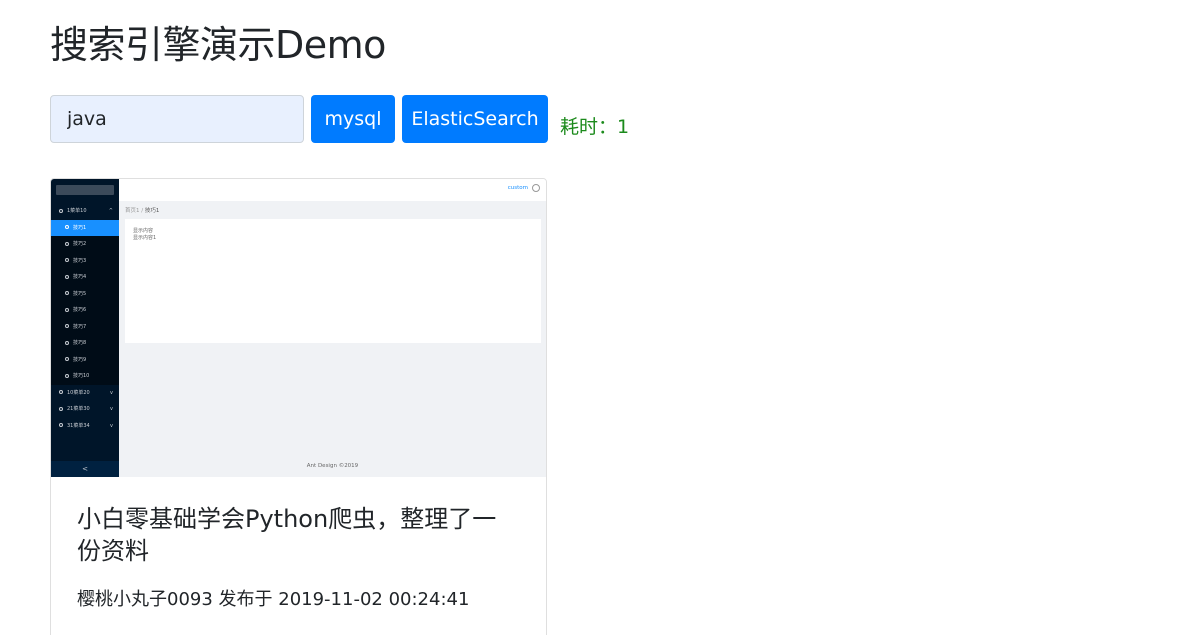  Describe the element at coordinates (80, 310) in the screenshot. I see `thumbnail-menu-label: 技巧6` at that location.